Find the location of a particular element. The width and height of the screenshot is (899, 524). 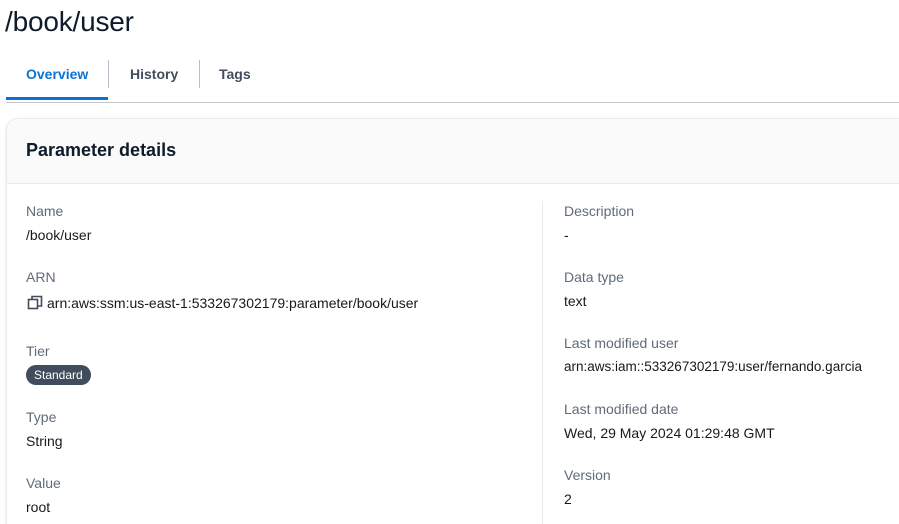

tab-tags: Tags is located at coordinates (235, 78).